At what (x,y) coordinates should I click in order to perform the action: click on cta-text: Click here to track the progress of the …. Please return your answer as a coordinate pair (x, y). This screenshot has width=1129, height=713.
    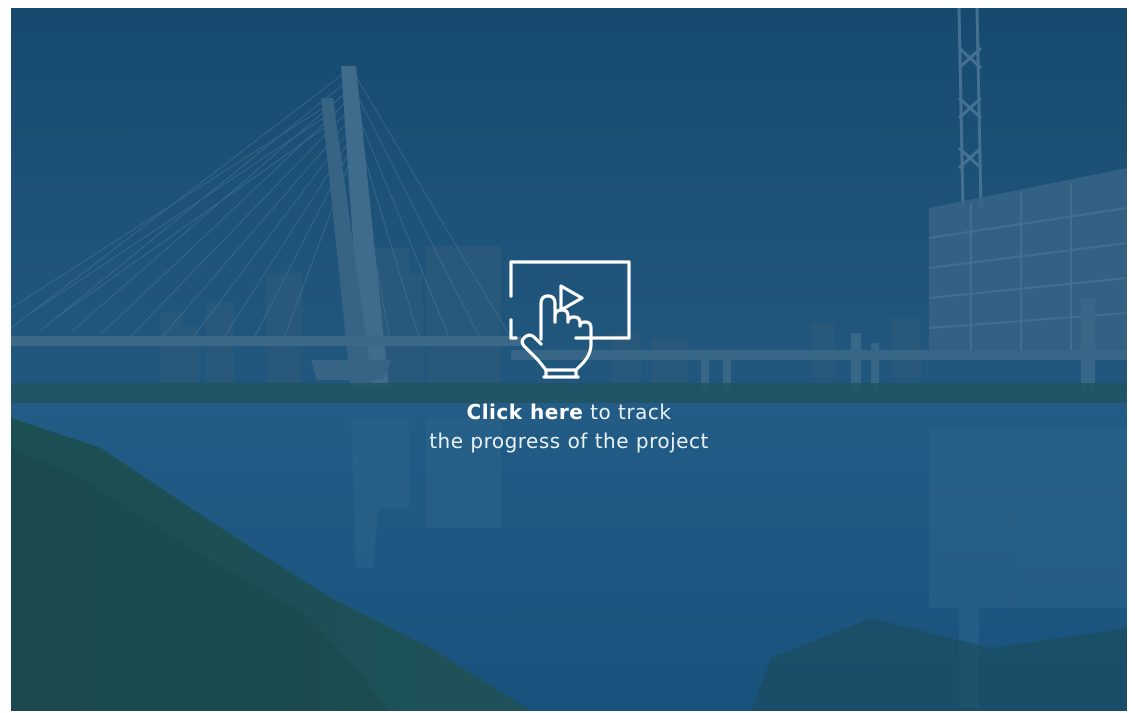
    Looking at the image, I should click on (569, 427).